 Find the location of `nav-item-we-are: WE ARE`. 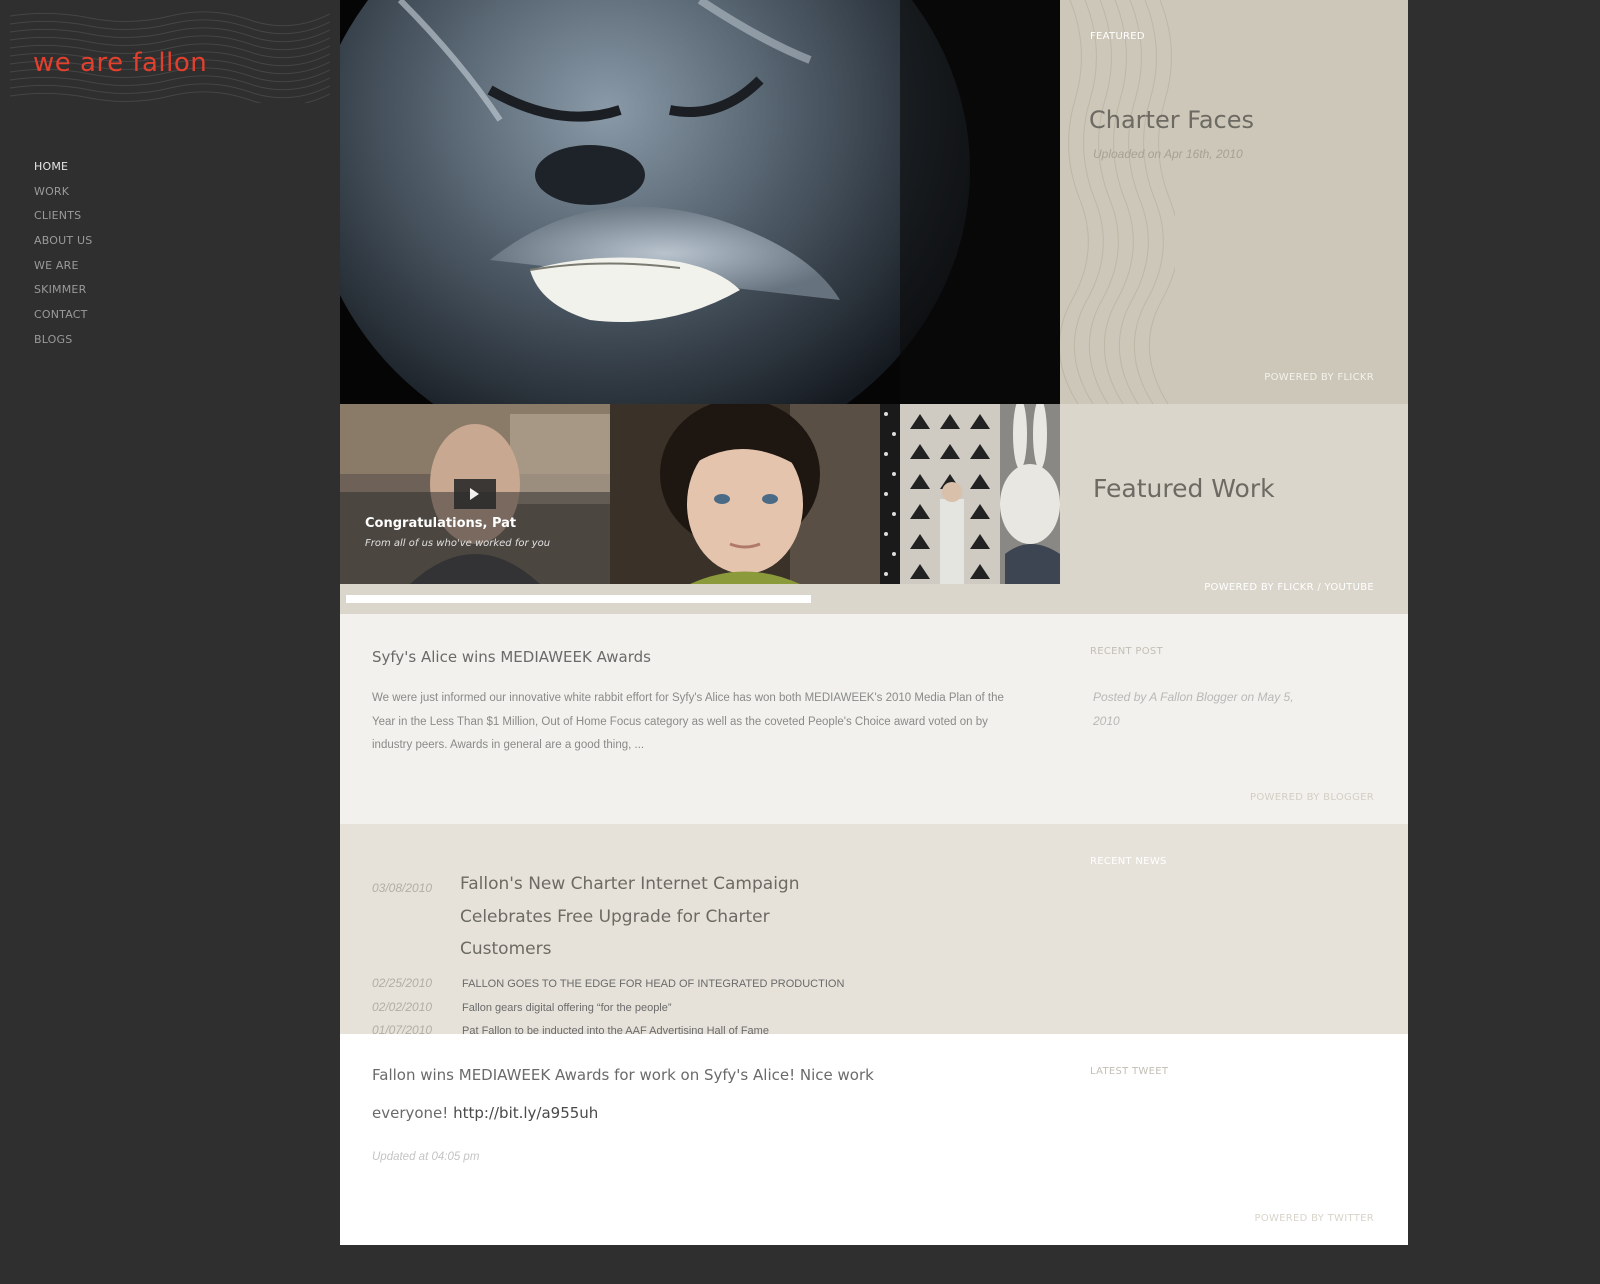

nav-item-we-are: WE ARE is located at coordinates (63, 266).